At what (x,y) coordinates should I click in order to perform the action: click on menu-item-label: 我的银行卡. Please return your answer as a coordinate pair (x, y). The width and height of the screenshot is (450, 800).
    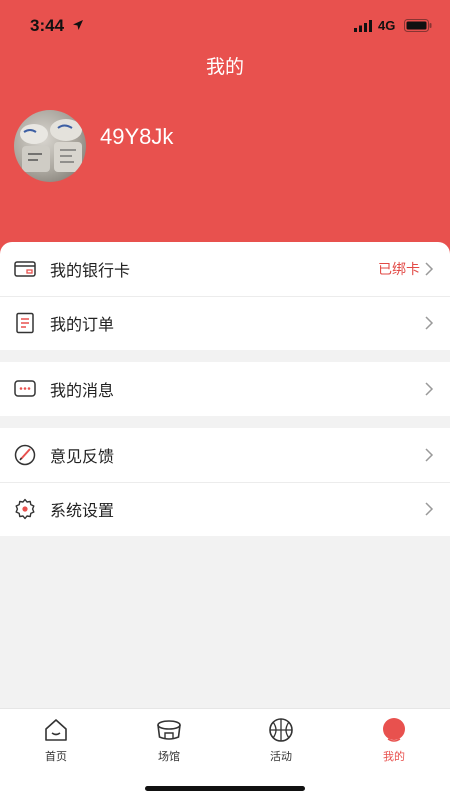
    Looking at the image, I should click on (90, 270).